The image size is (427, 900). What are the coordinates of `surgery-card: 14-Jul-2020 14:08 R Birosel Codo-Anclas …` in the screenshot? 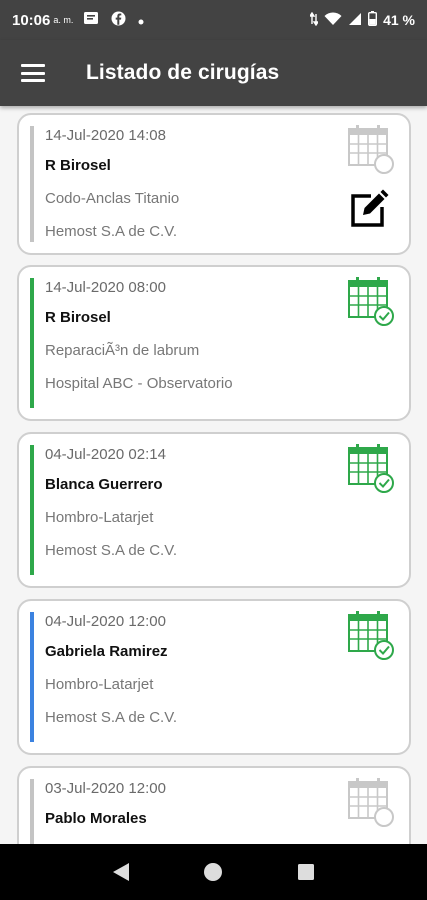 It's located at (214, 184).